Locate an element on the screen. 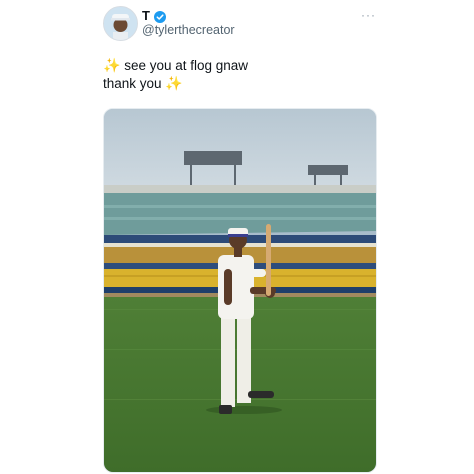 This screenshot has height=474, width=474. tweet-line-2: thank you ✨ is located at coordinates (175, 84).